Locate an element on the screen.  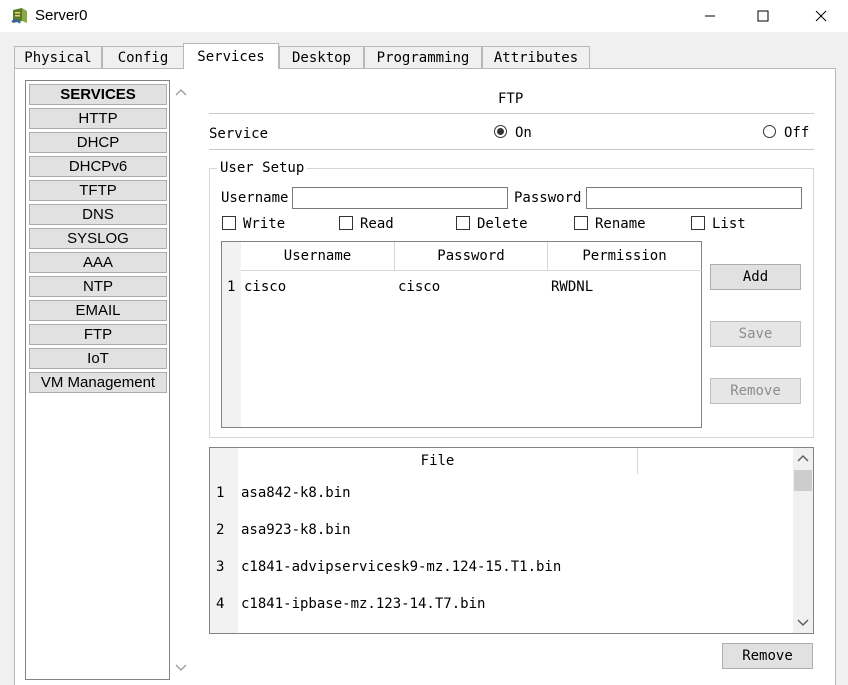
minimize-button is located at coordinates (710, 16).